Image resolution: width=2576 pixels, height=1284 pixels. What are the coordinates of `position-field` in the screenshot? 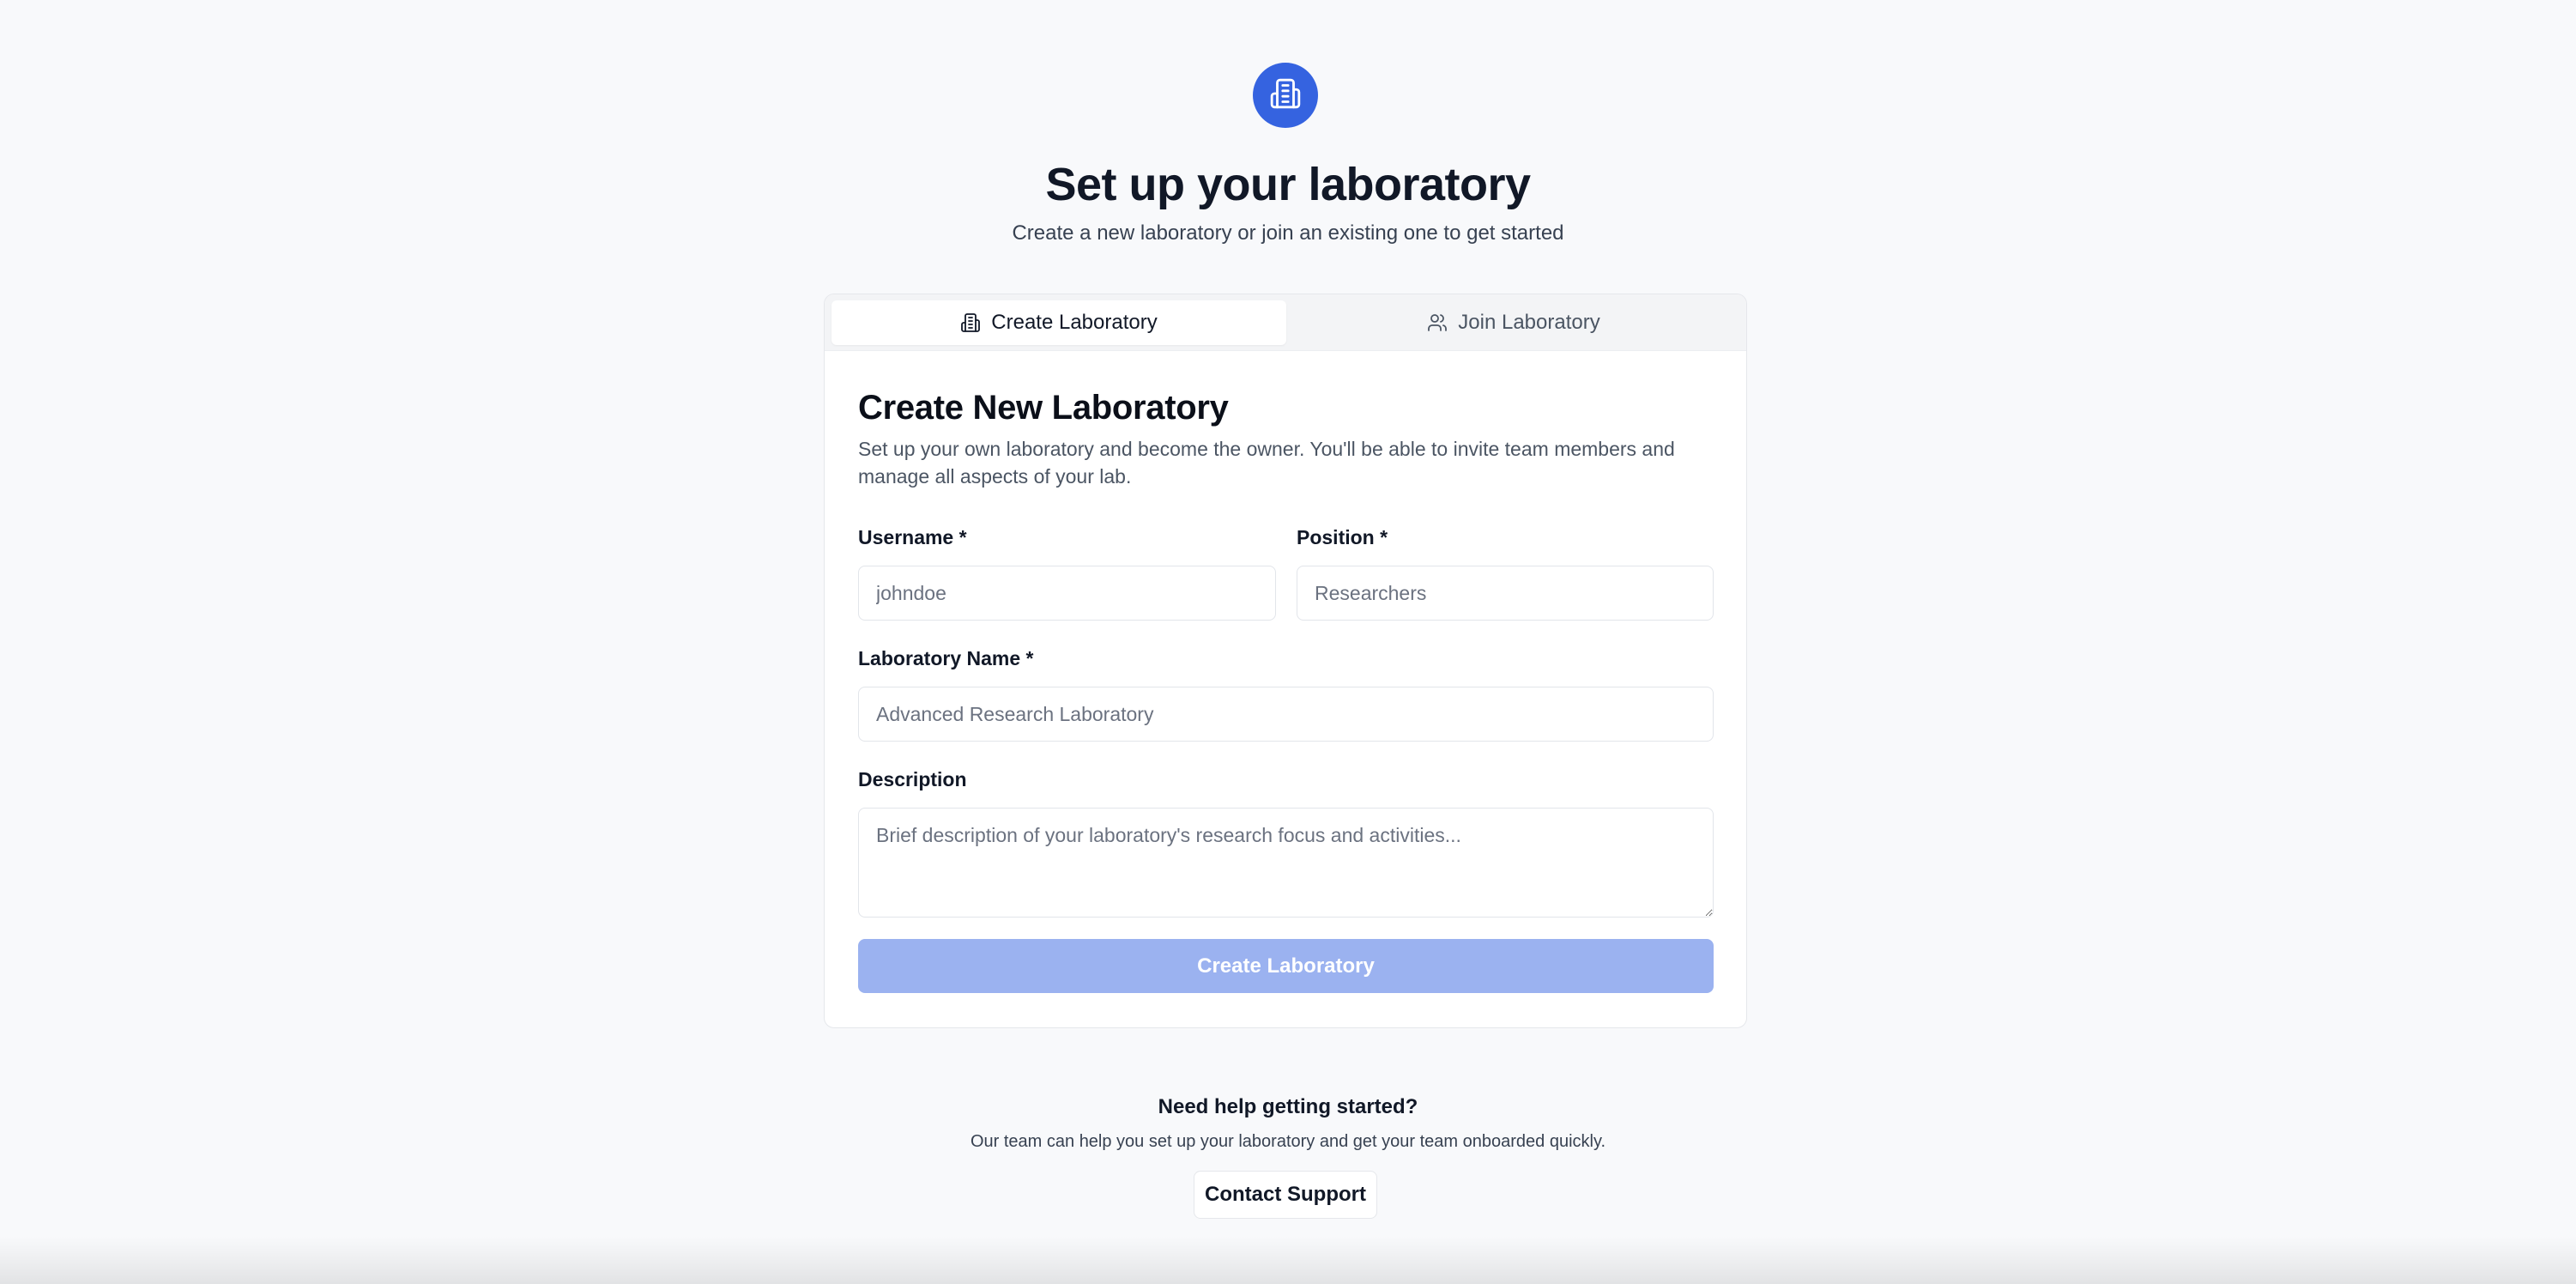 It's located at (1505, 593).